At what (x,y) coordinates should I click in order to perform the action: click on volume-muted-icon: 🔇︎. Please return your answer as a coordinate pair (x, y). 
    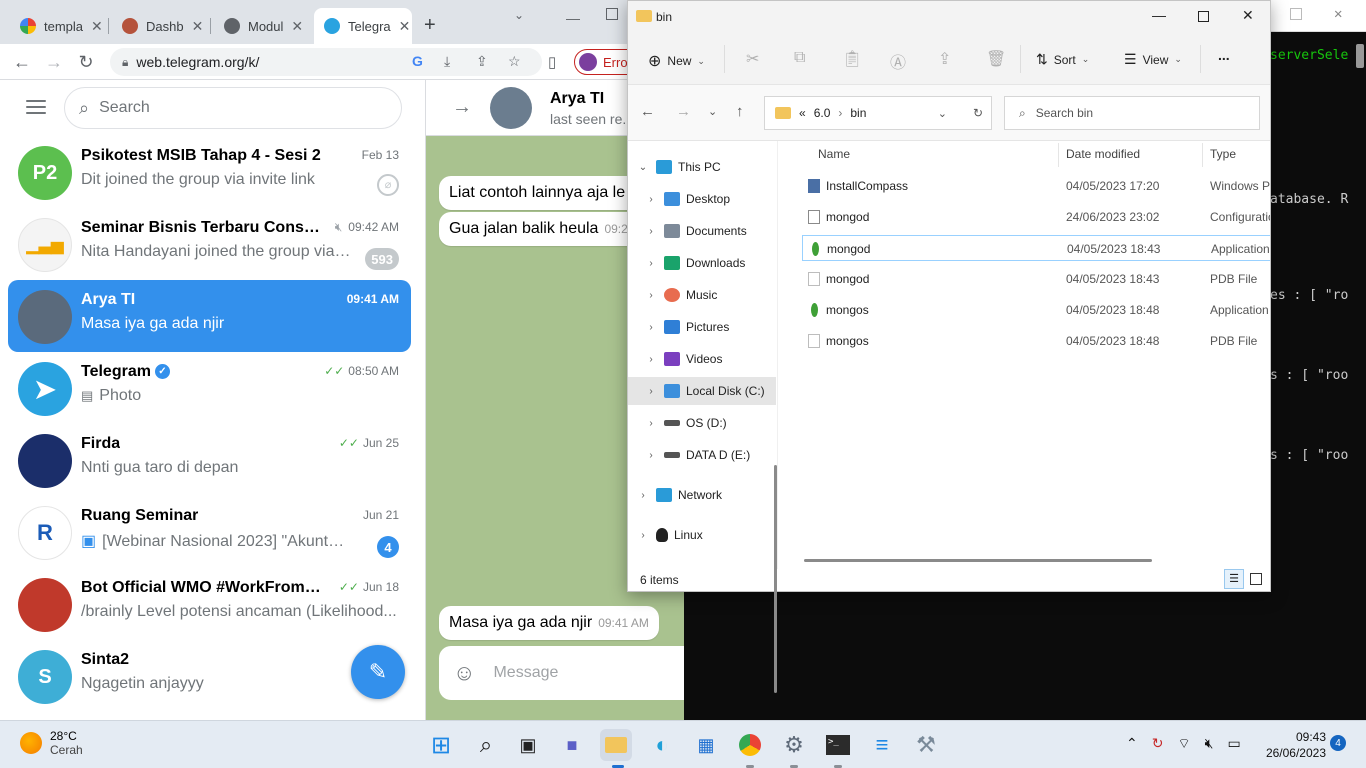
    Looking at the image, I should click on (1209, 744).